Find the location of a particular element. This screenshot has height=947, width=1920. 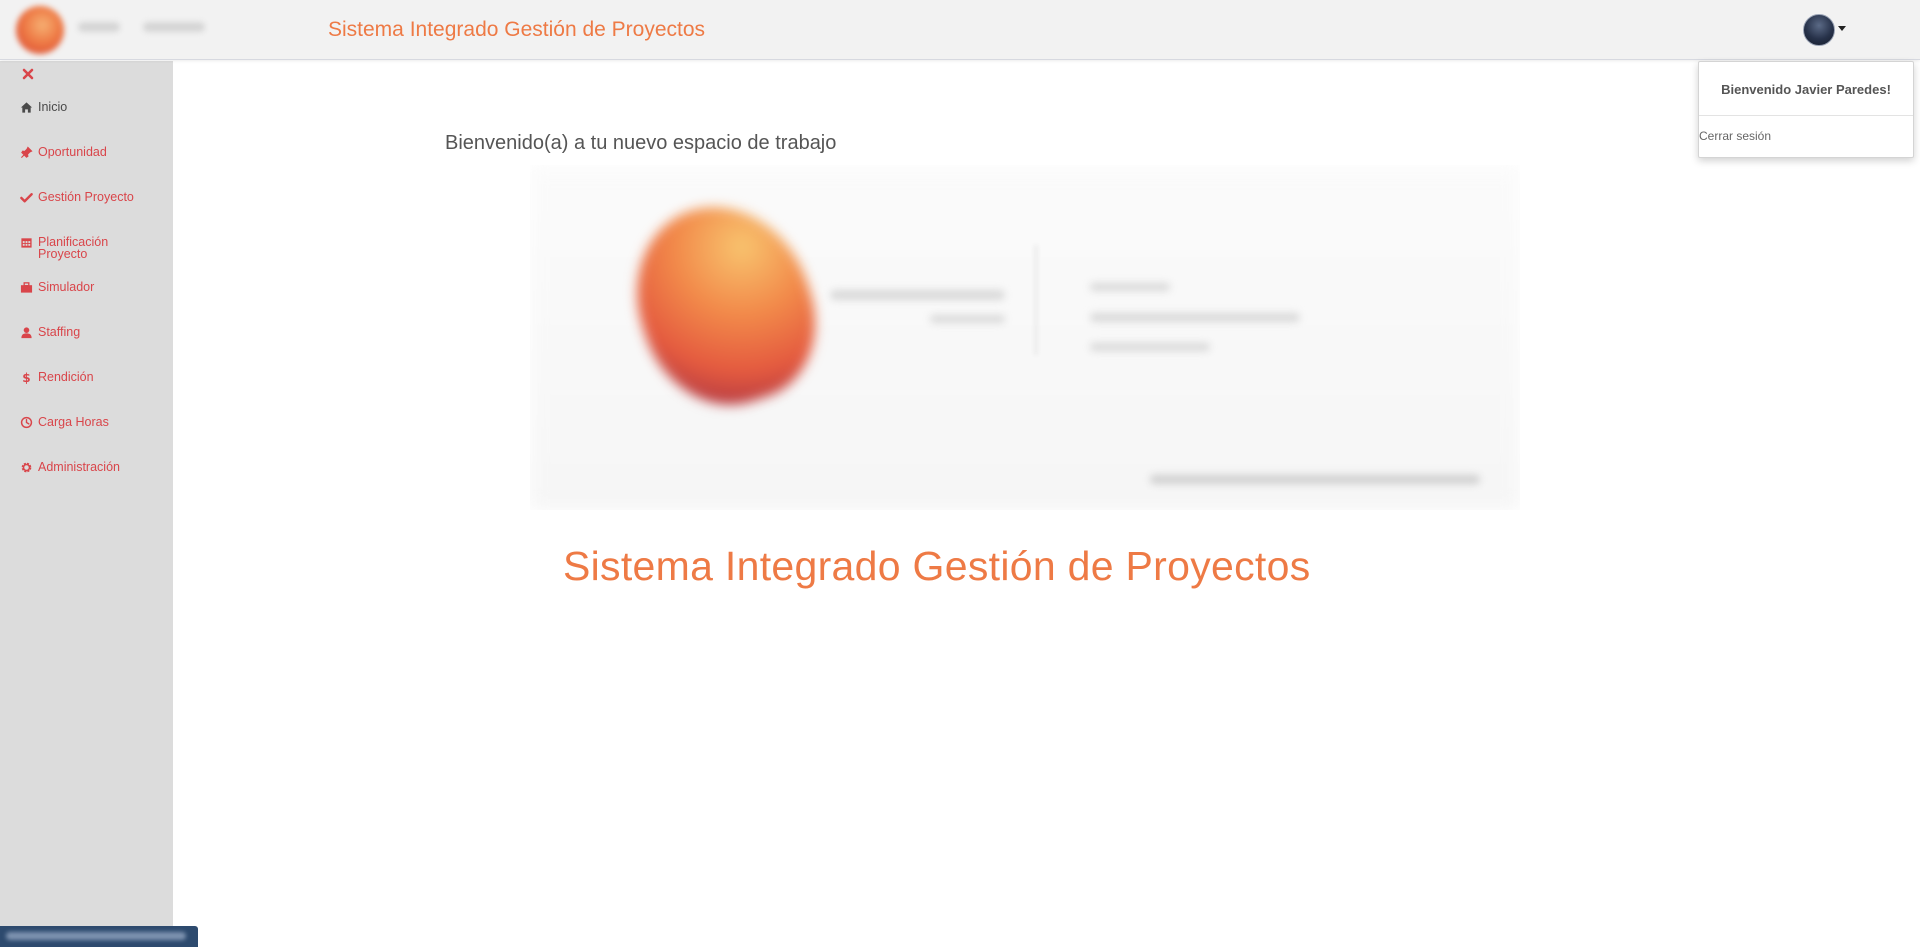

status-bar-url is located at coordinates (99, 936).